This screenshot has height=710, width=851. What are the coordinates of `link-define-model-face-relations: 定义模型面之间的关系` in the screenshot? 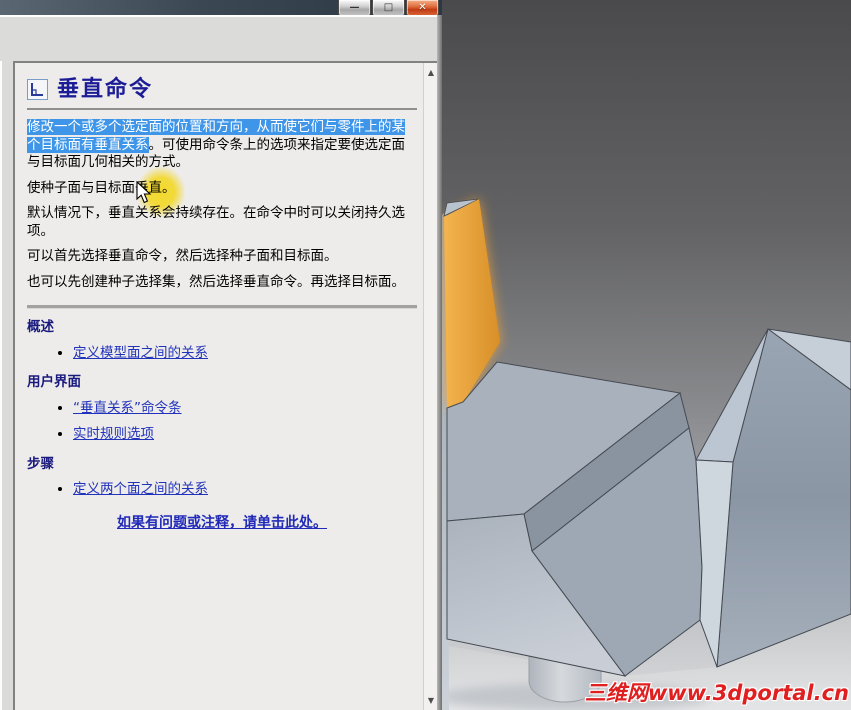 It's located at (140, 353).